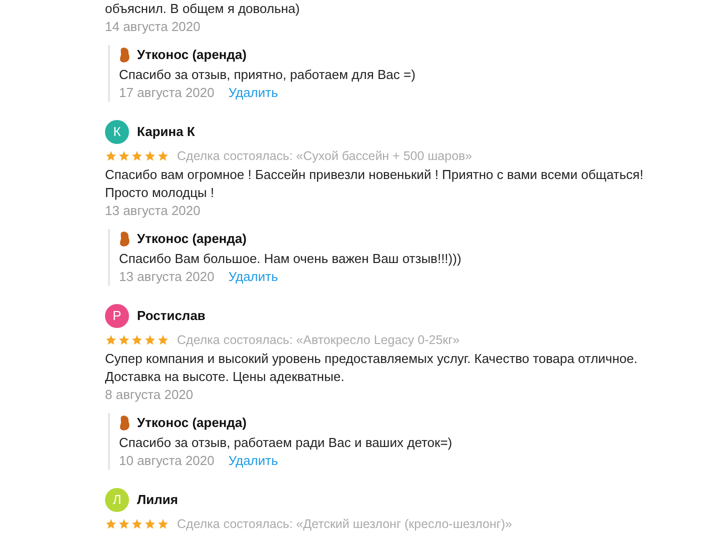 This screenshot has height=540, width=720. I want to click on reviewer-name: Лилия, so click(157, 500).